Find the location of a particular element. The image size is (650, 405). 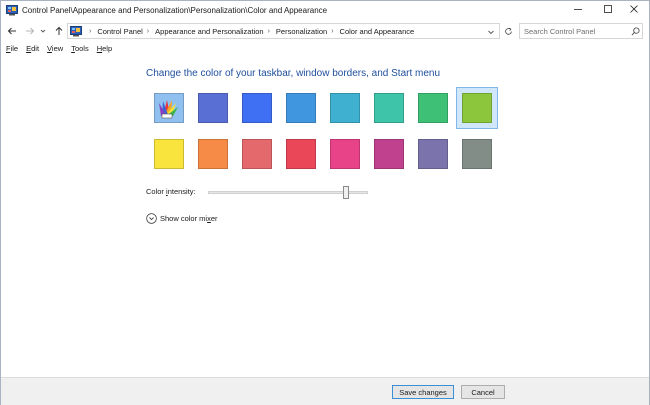

forward-button is located at coordinates (30, 31).